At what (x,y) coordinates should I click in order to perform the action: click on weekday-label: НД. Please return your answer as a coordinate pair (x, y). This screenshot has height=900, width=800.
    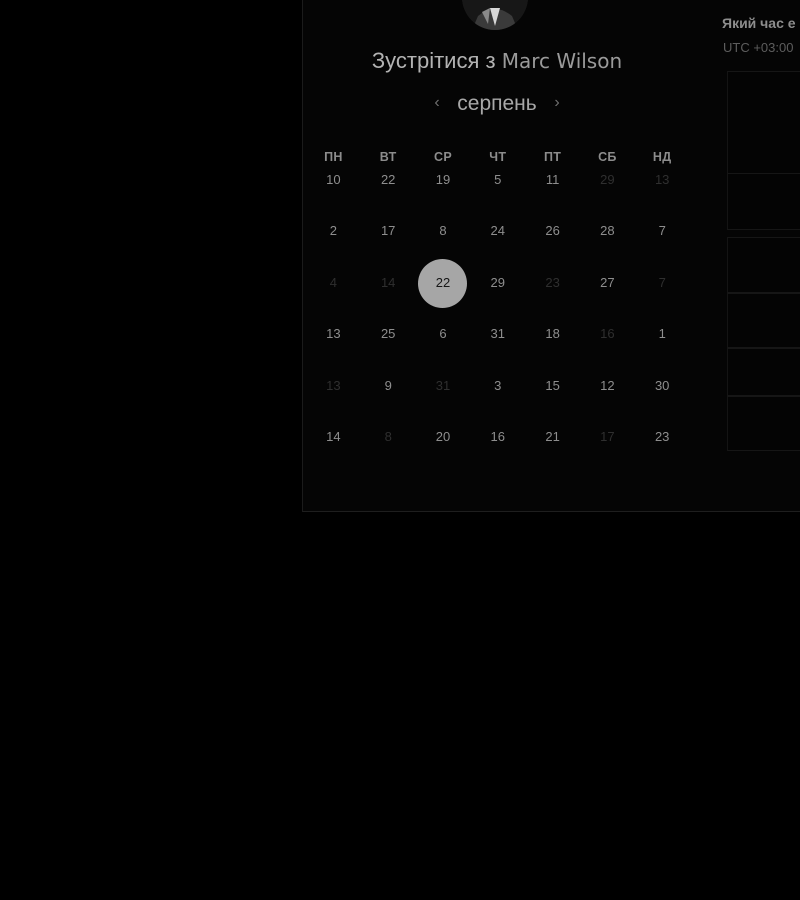
    Looking at the image, I should click on (662, 157).